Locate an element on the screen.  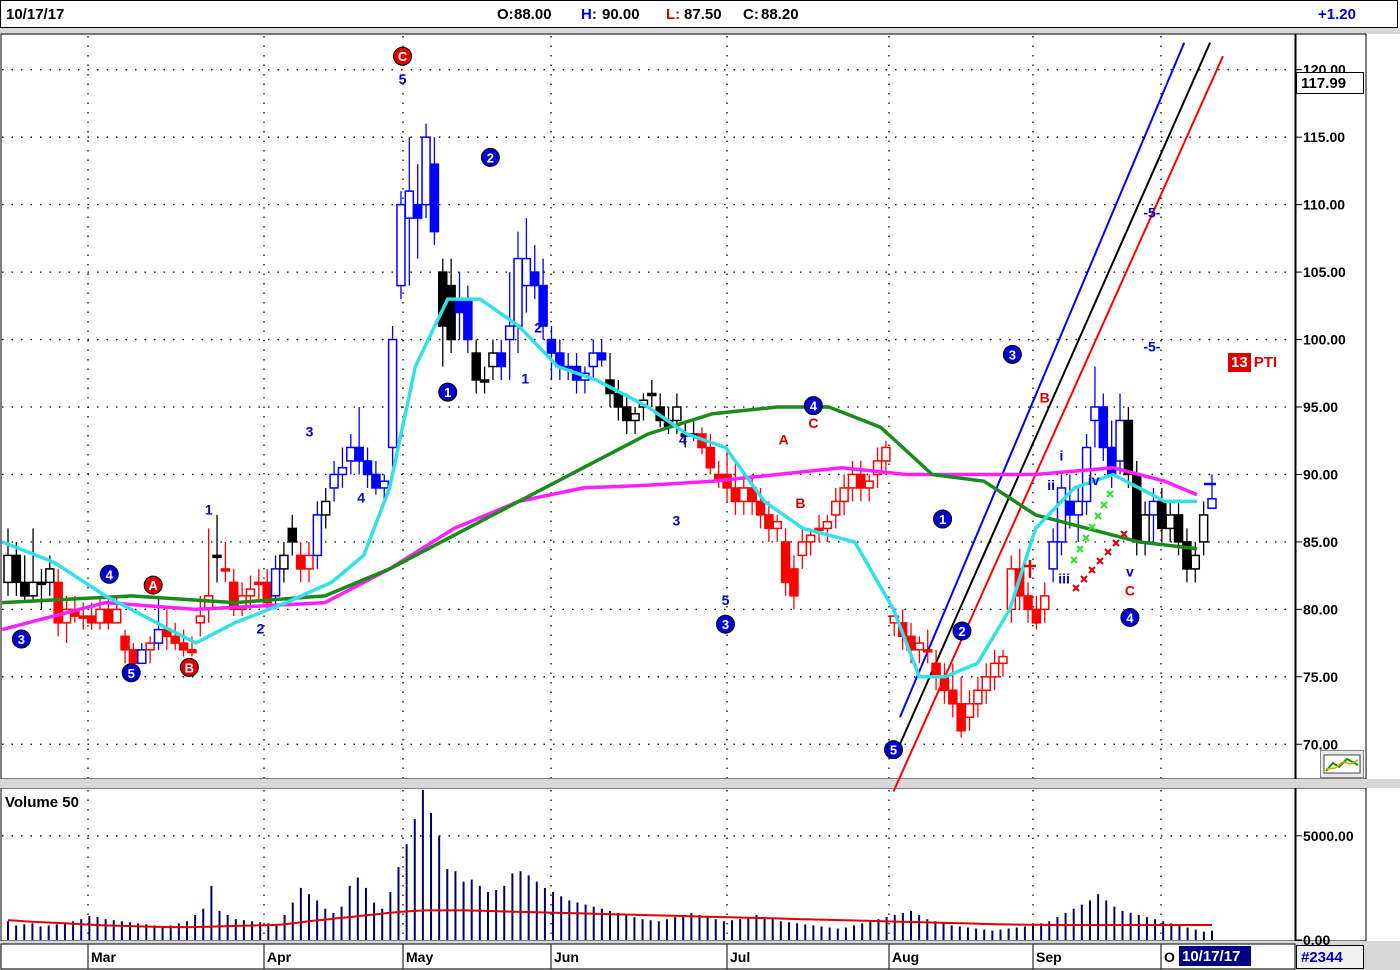
month-label: Aug is located at coordinates (905, 957).